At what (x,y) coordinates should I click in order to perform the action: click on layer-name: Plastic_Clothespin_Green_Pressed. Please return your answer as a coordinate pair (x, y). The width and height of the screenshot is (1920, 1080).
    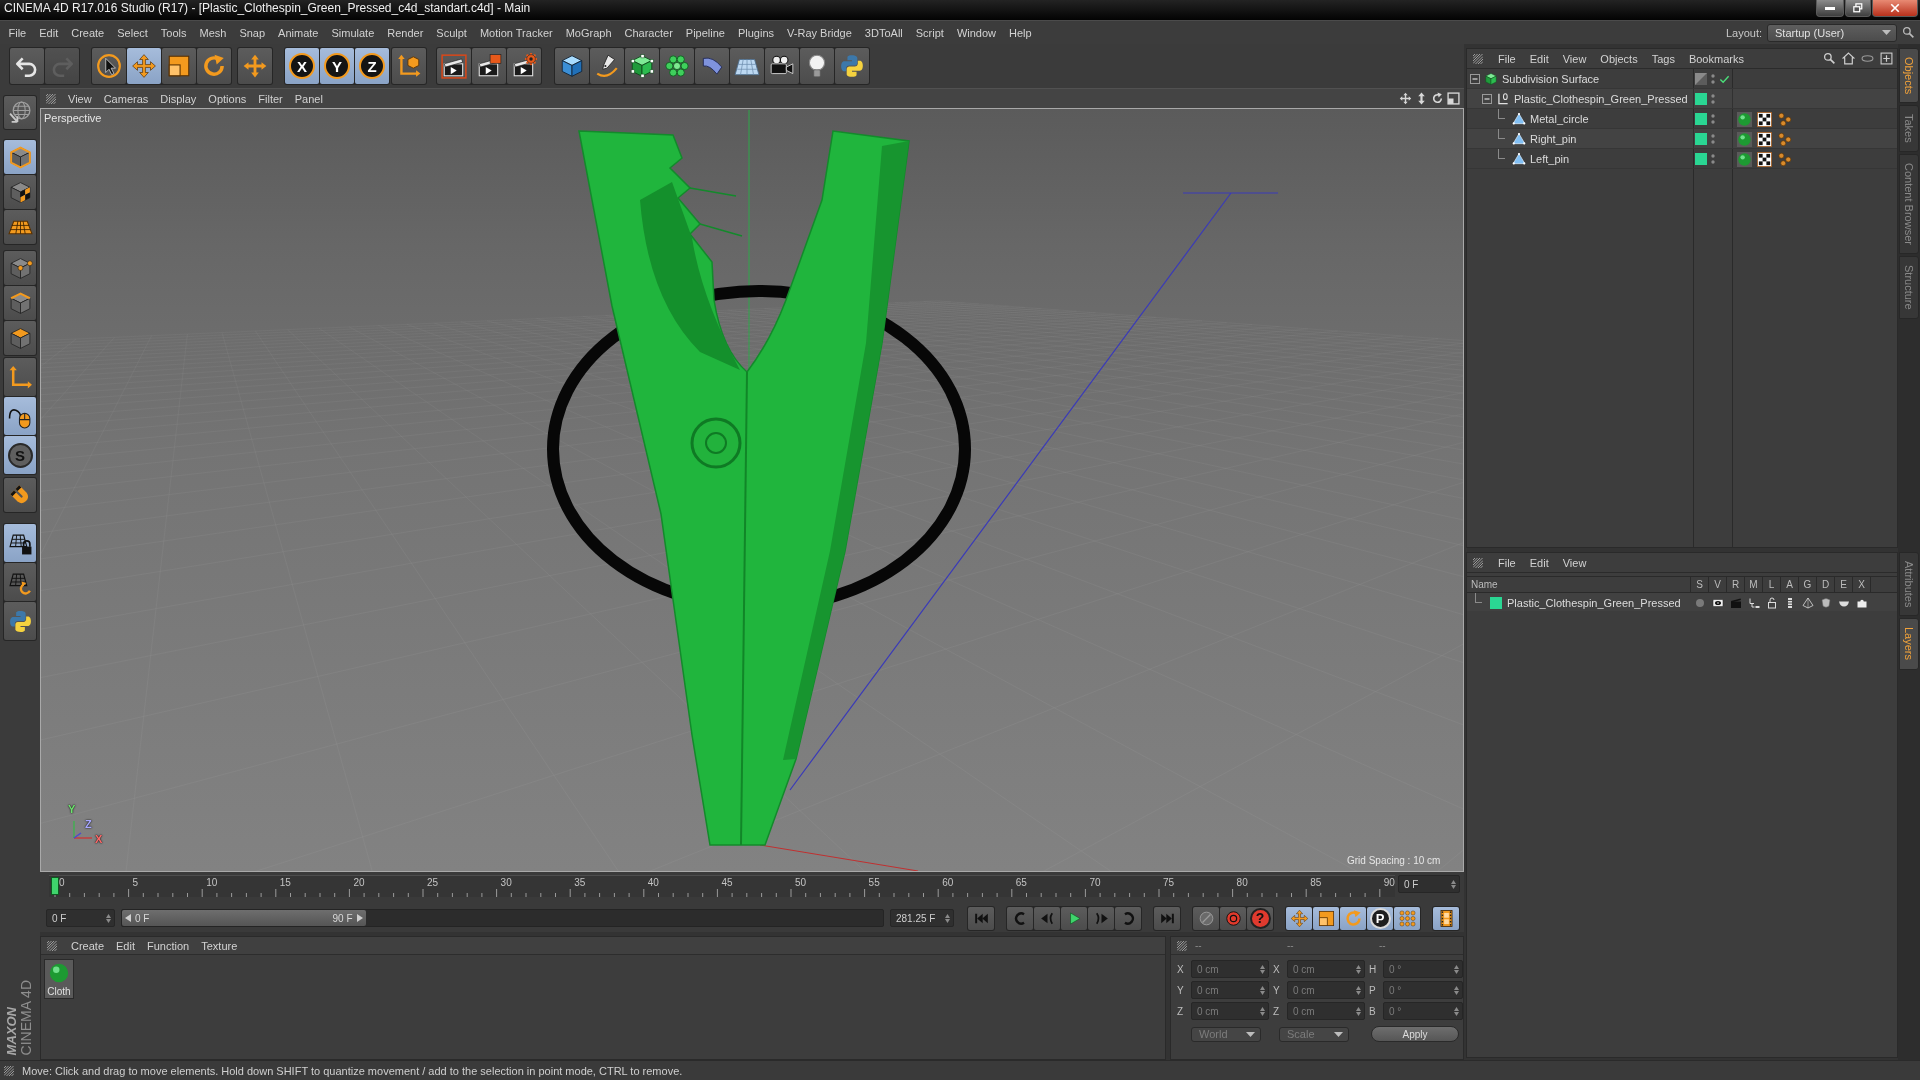
    Looking at the image, I should click on (1594, 603).